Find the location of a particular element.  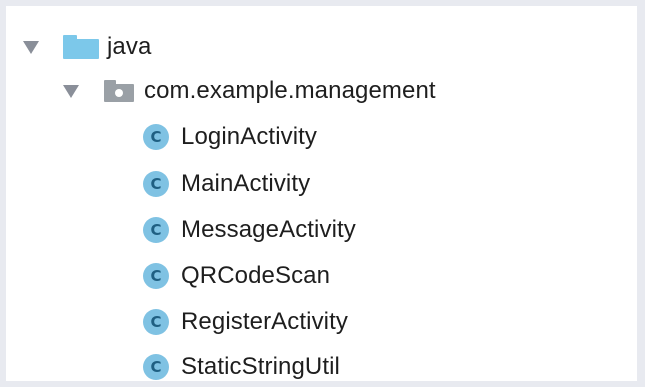

class-label: StaticStringUtil is located at coordinates (260, 366).